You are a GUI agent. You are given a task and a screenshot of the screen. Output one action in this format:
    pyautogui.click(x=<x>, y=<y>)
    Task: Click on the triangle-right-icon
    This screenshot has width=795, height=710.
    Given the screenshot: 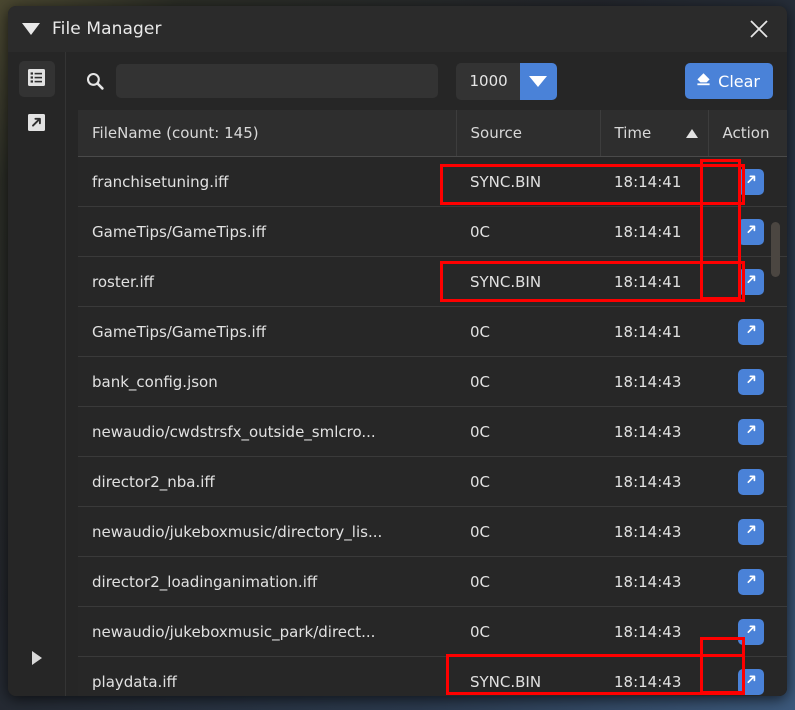 What is the action you would take?
    pyautogui.click(x=36, y=658)
    